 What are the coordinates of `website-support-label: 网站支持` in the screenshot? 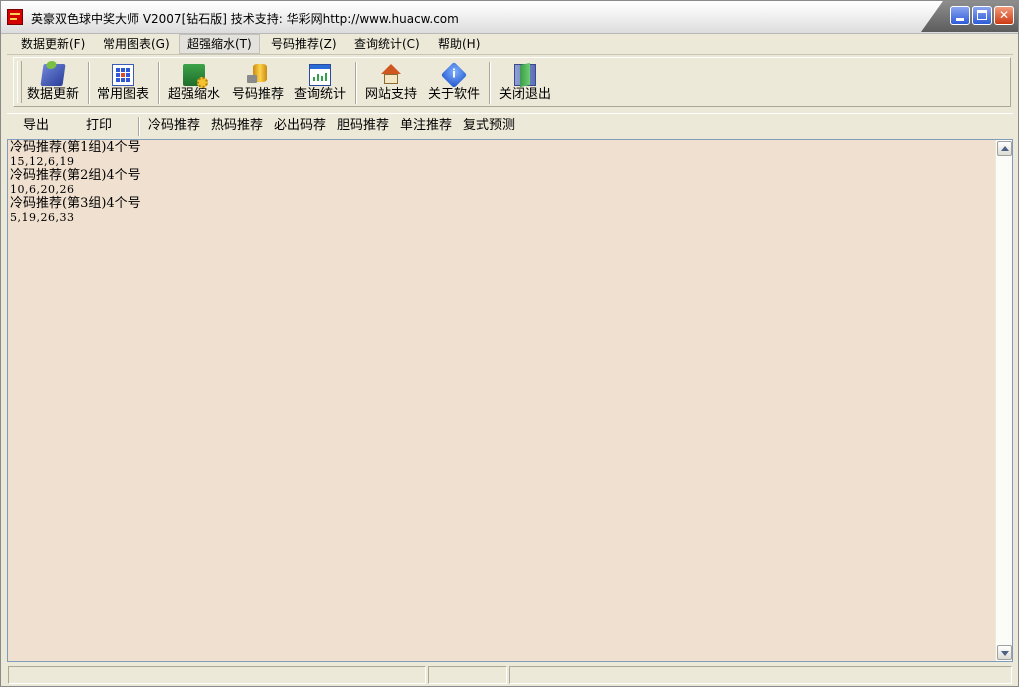 It's located at (390, 94).